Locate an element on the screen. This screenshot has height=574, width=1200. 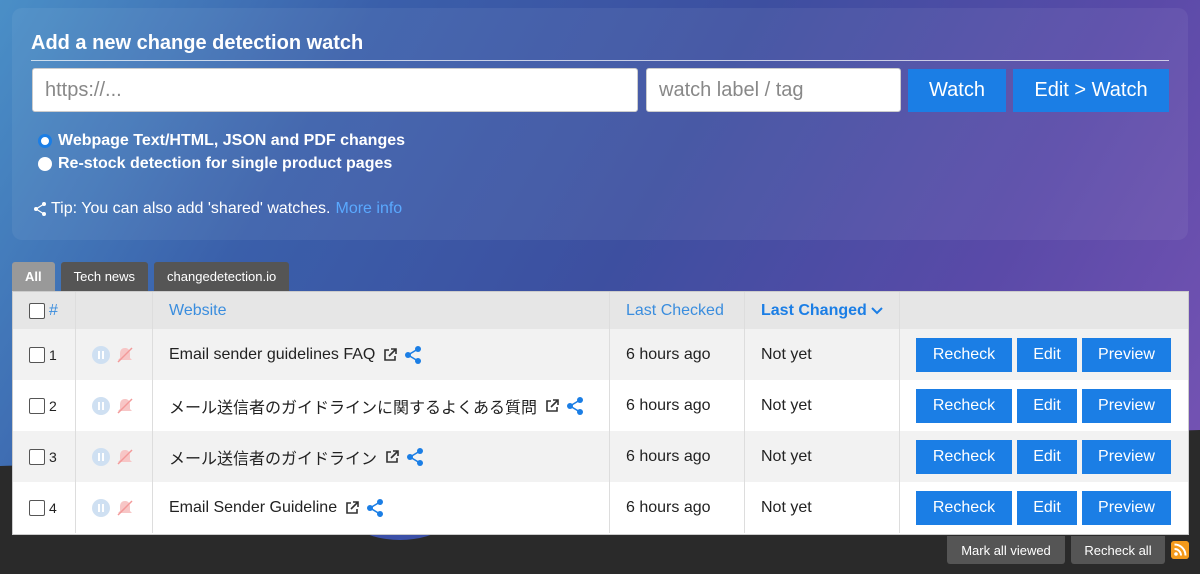
header-last-changed: Last Changed is located at coordinates (822, 310).